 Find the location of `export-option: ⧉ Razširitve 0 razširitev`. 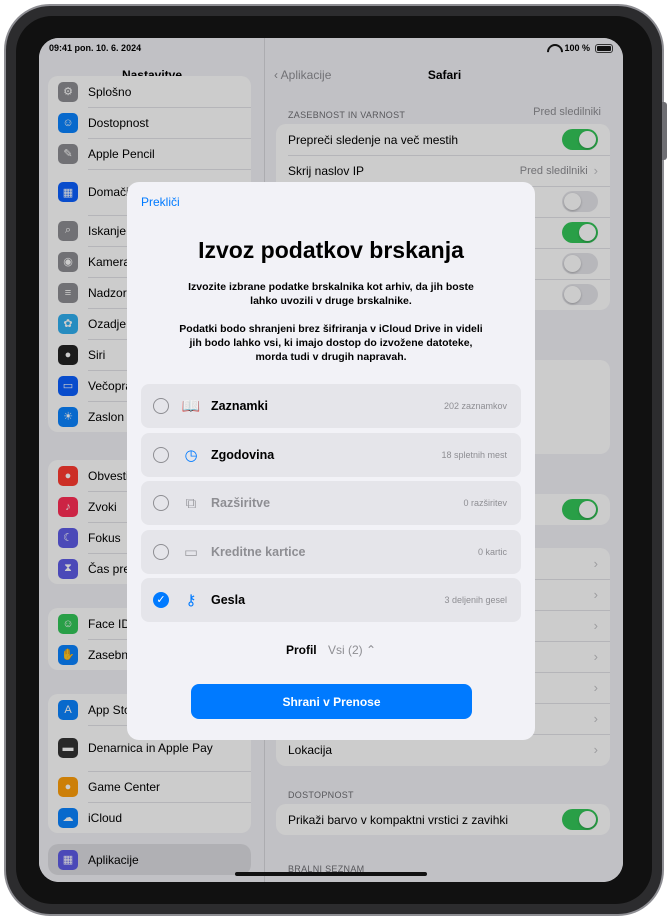

export-option: ⧉ Razširitve 0 razširitev is located at coordinates (331, 503).